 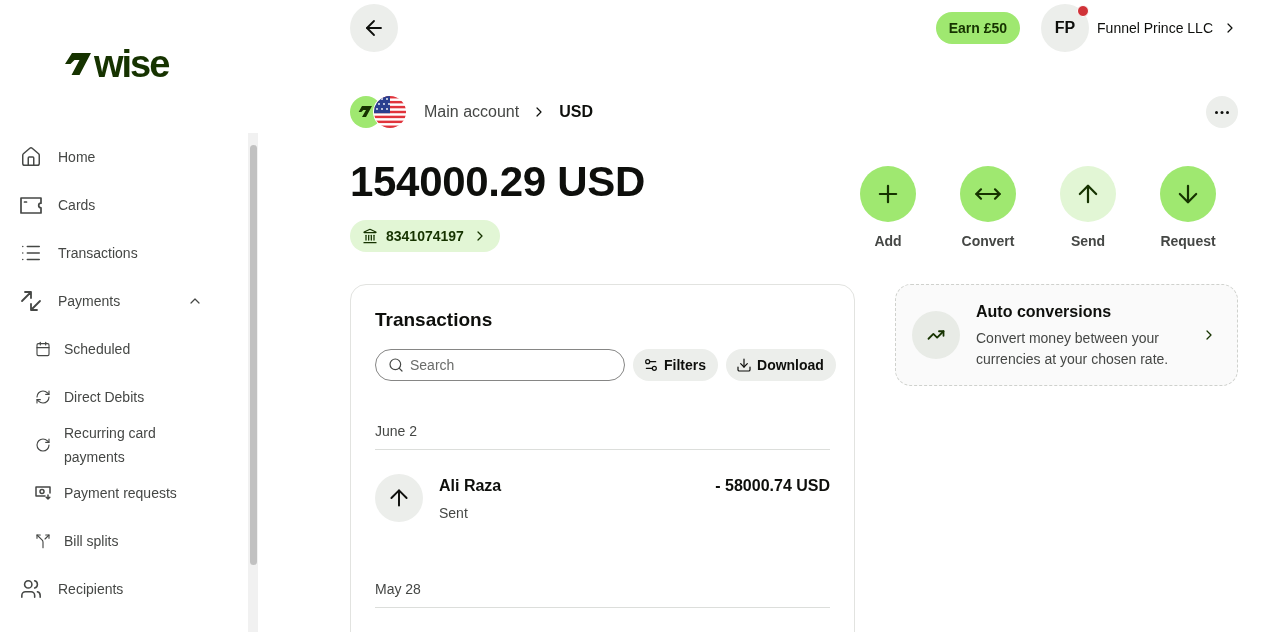 What do you see at coordinates (1073, 349) in the screenshot?
I see `promo-description: Convert money between your currencies at your chosen rate.` at bounding box center [1073, 349].